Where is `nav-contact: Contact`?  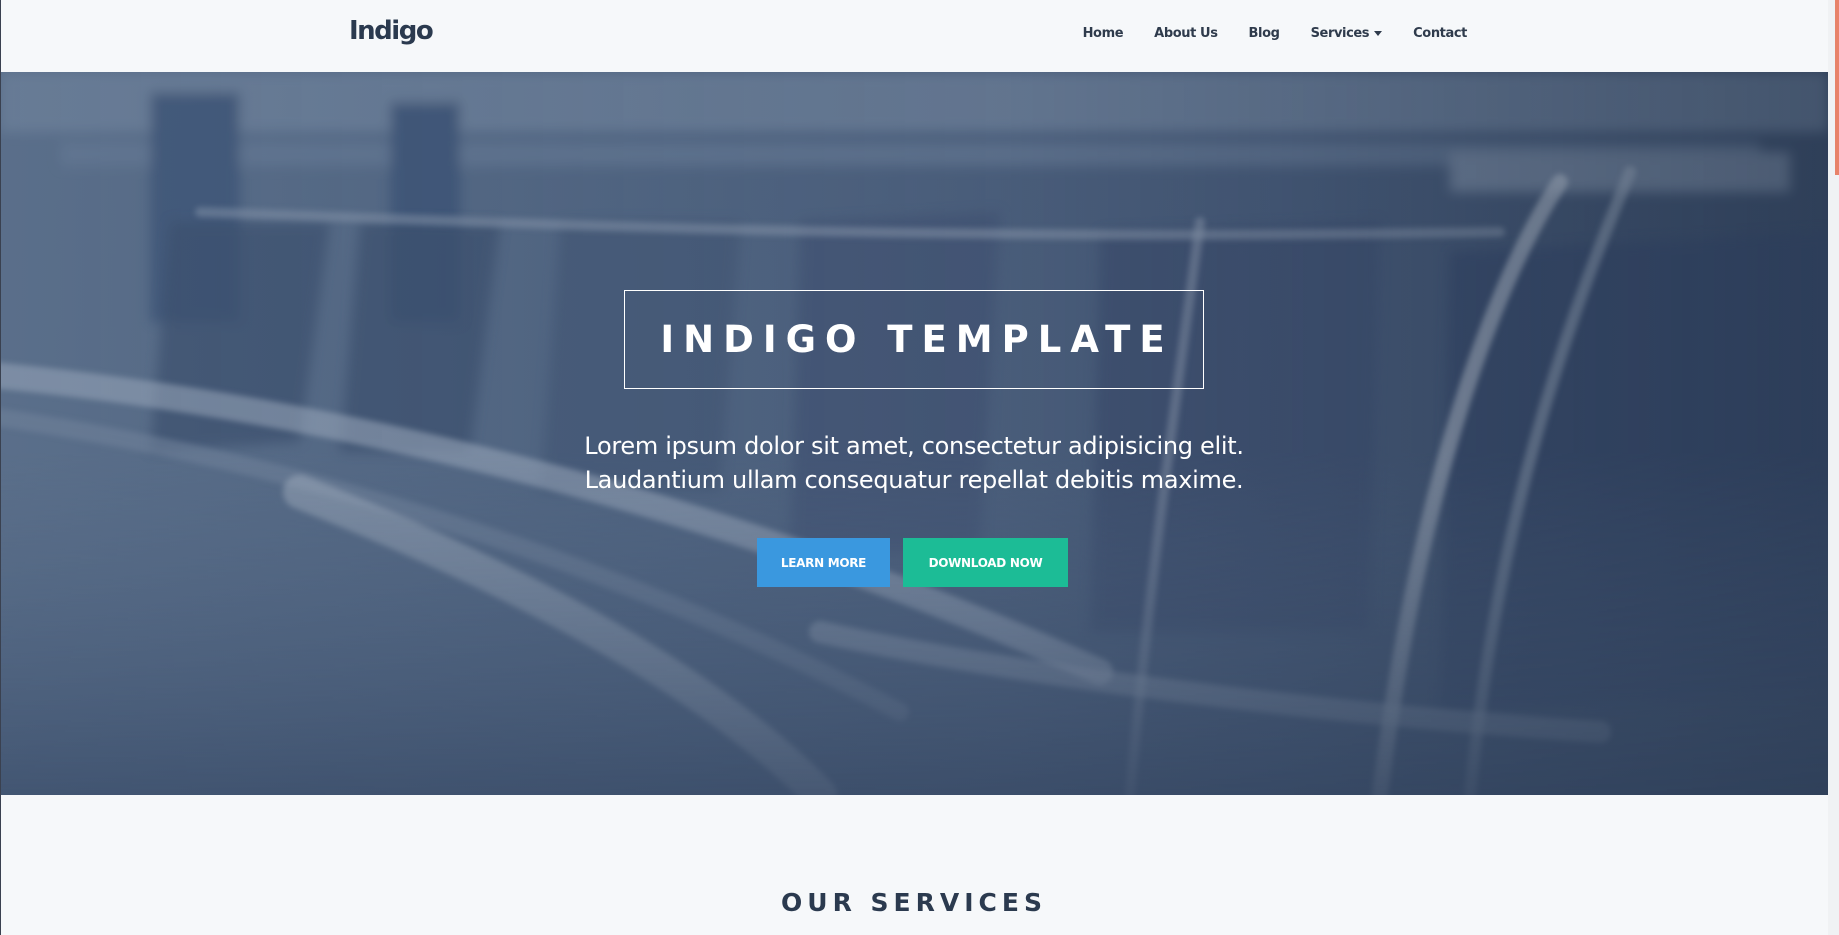
nav-contact: Contact is located at coordinates (1440, 33).